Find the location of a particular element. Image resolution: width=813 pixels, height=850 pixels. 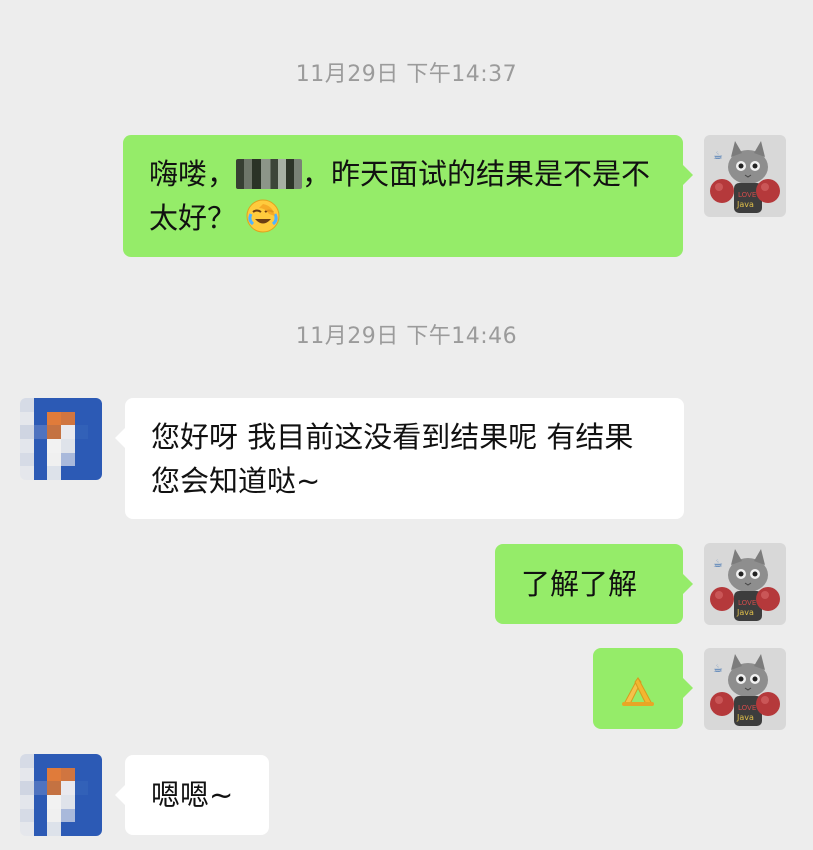

message-bubble-incoming: 嗯嗯~ is located at coordinates (192, 795).